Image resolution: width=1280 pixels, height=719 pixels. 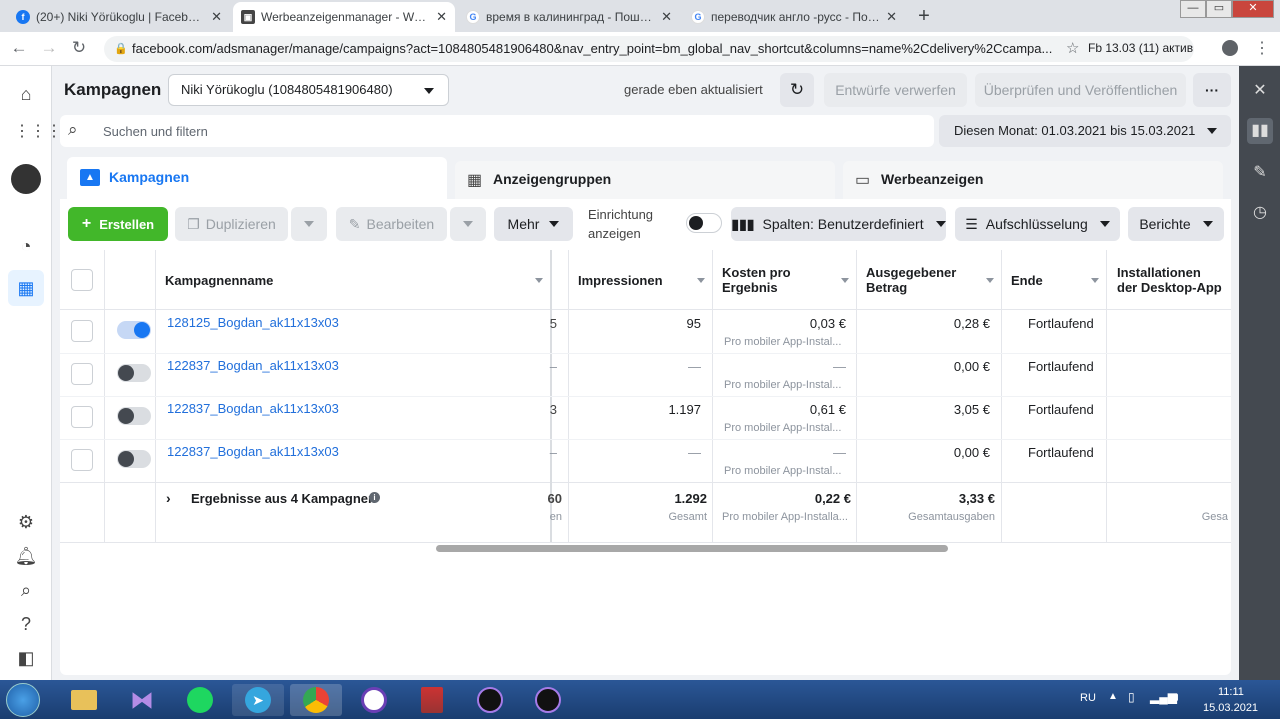 What do you see at coordinates (533, 224) in the screenshot?
I see `more-menu-button: Mehr` at bounding box center [533, 224].